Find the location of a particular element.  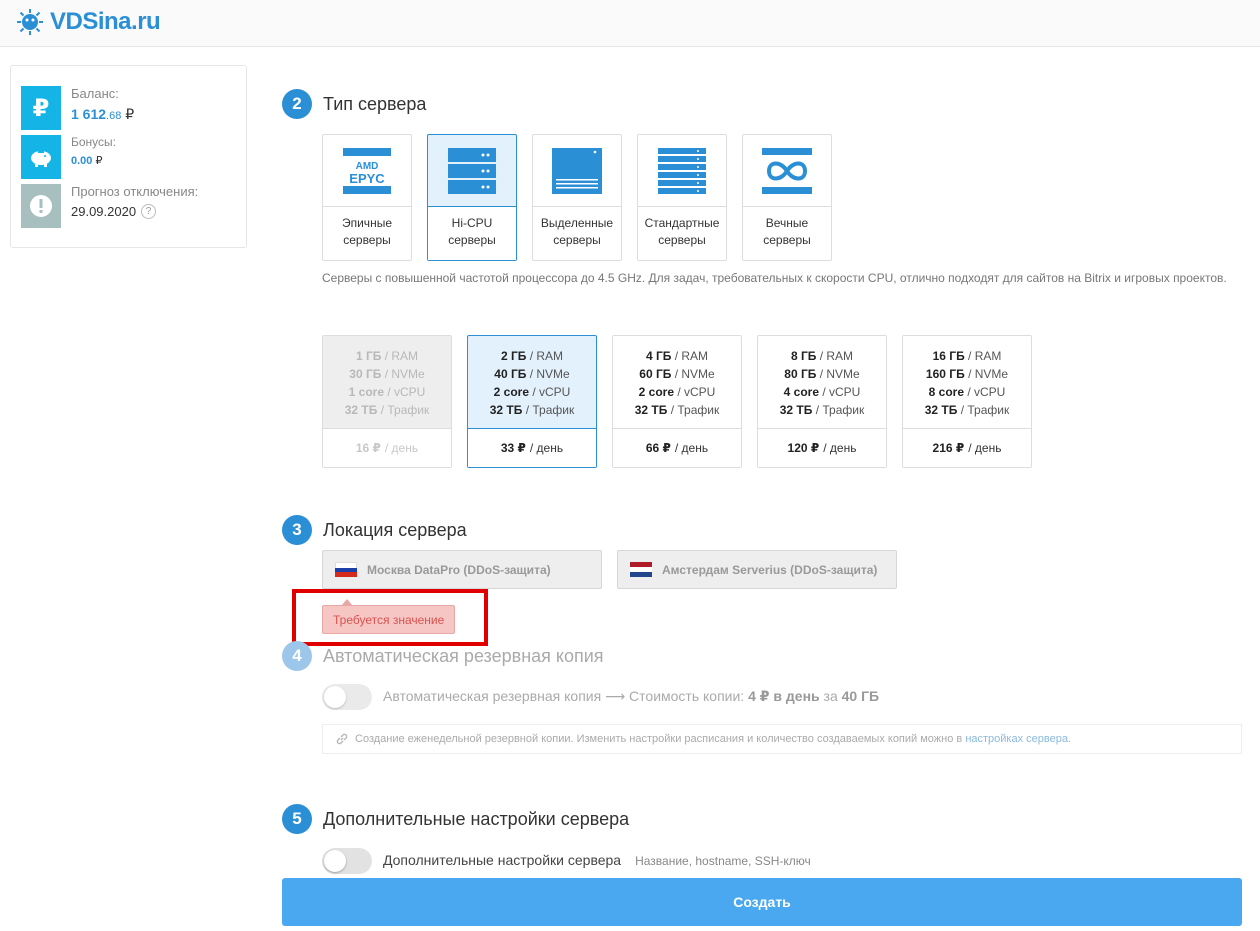

forecast-label: Прогноз отключения: is located at coordinates (135, 191).